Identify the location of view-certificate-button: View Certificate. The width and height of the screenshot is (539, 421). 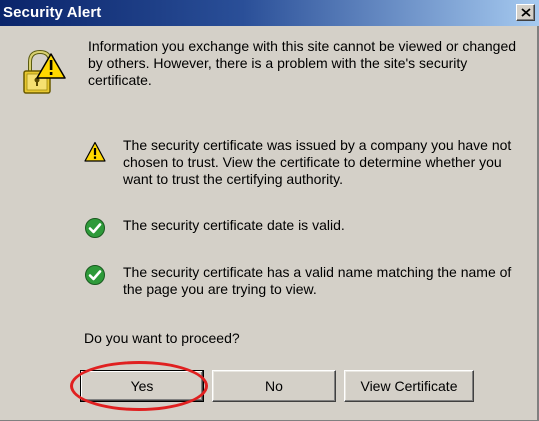
(409, 386).